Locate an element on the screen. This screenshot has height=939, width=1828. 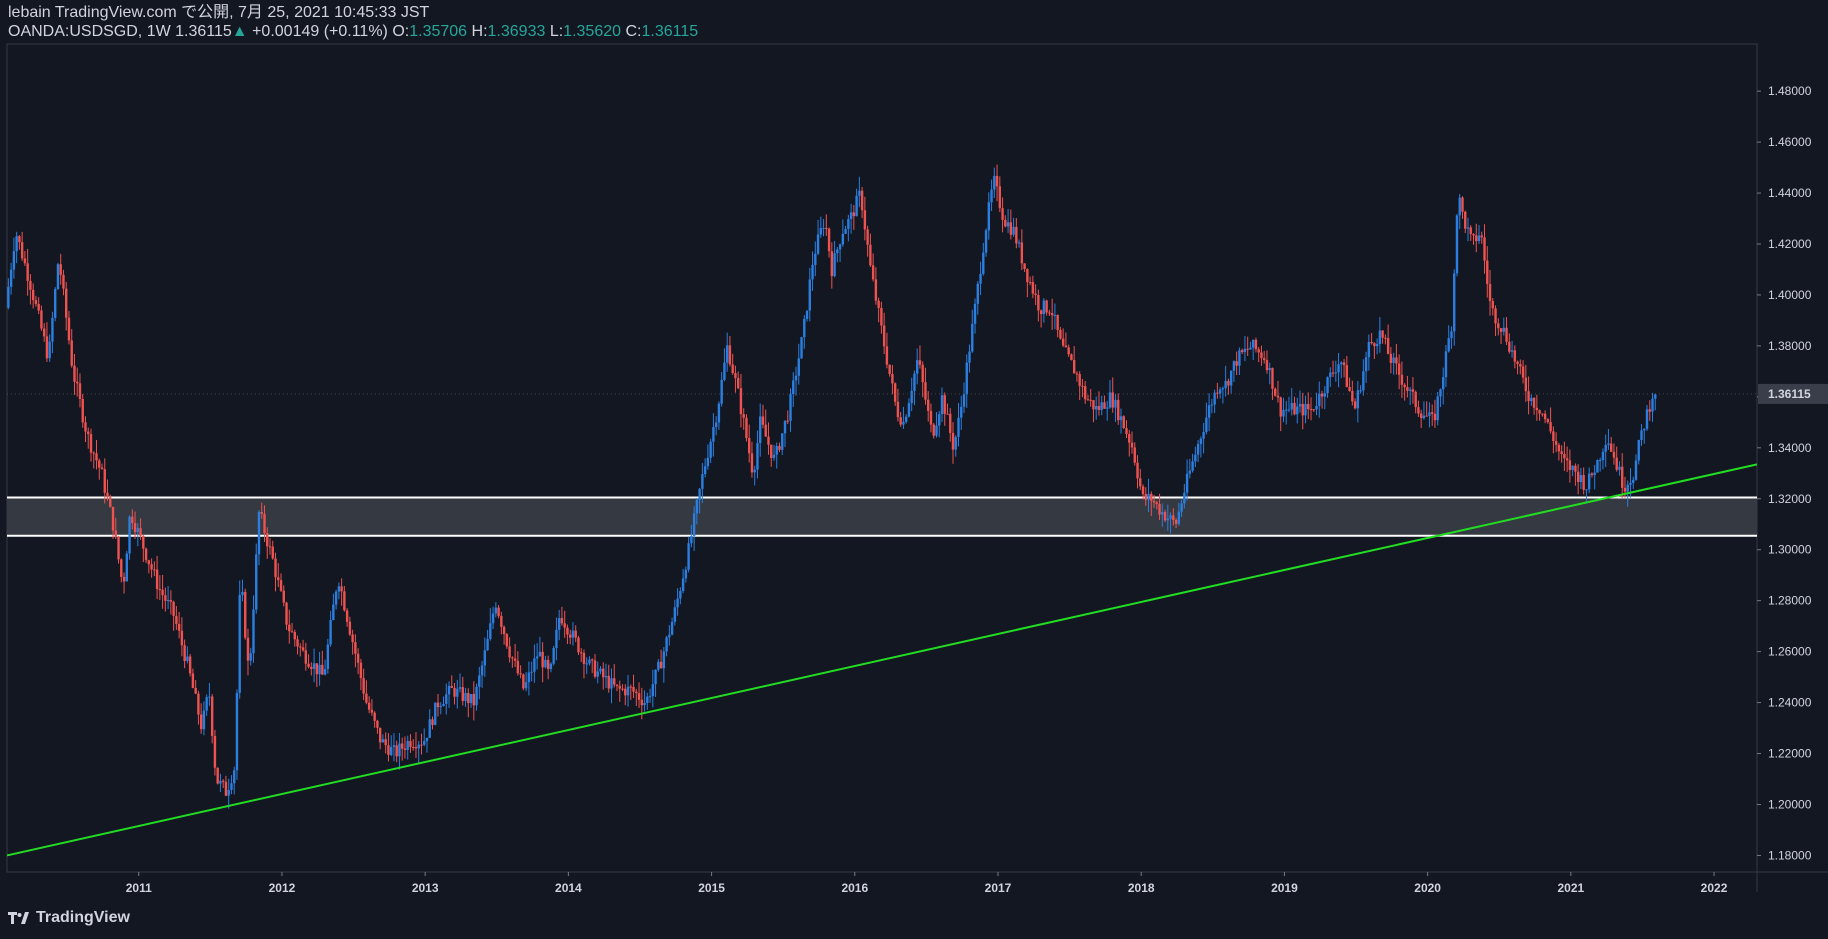
y-tick-label: 1.42000 is located at coordinates (1790, 244).